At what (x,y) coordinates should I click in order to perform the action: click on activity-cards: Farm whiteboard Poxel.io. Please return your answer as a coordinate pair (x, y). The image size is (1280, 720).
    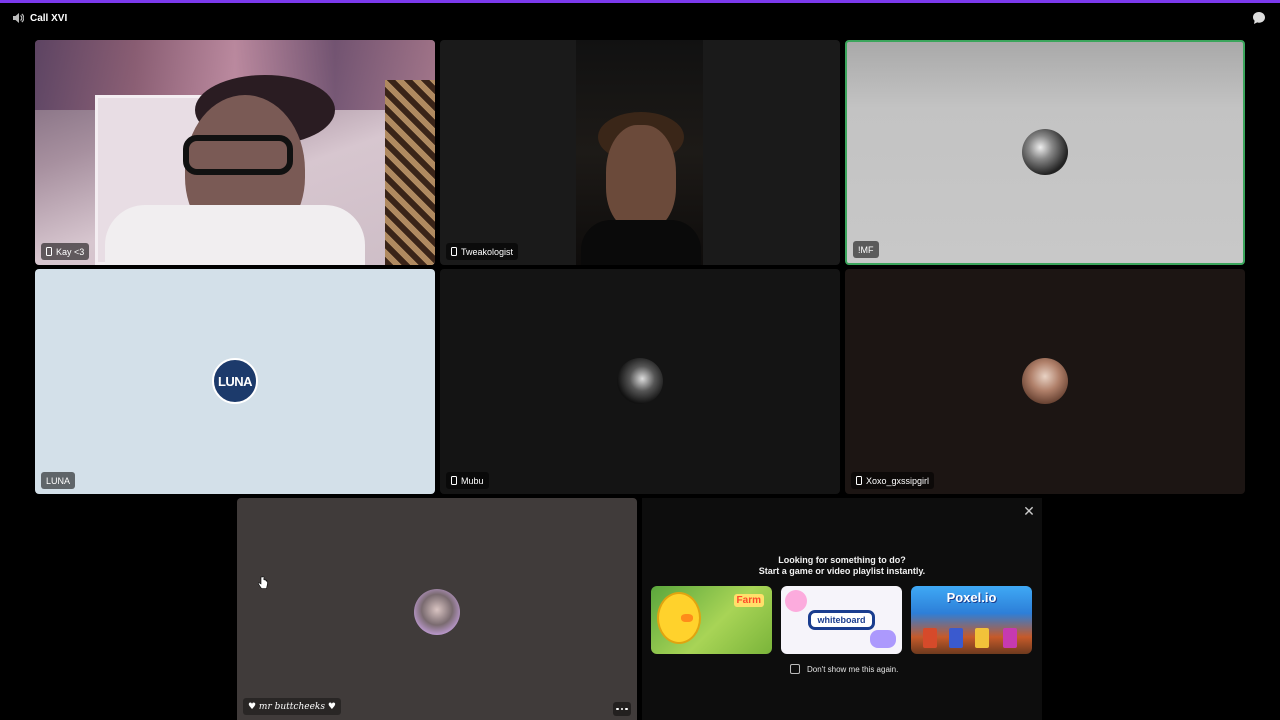
    Looking at the image, I should click on (842, 620).